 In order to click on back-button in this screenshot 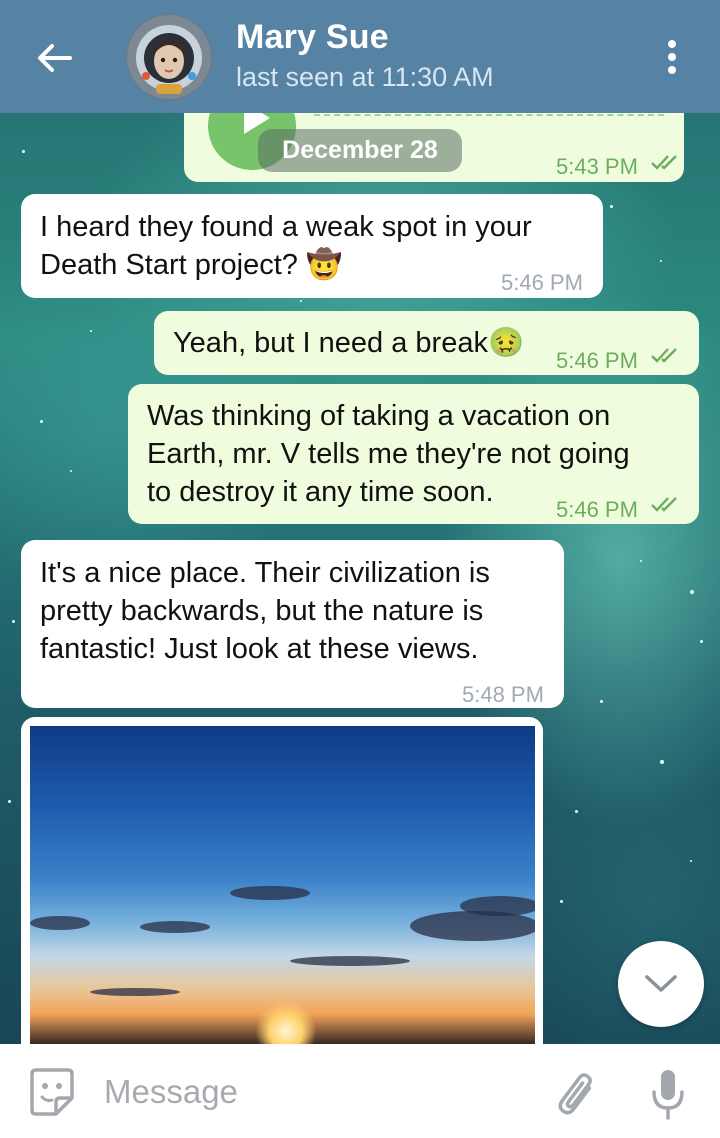, I will do `click(54, 58)`.